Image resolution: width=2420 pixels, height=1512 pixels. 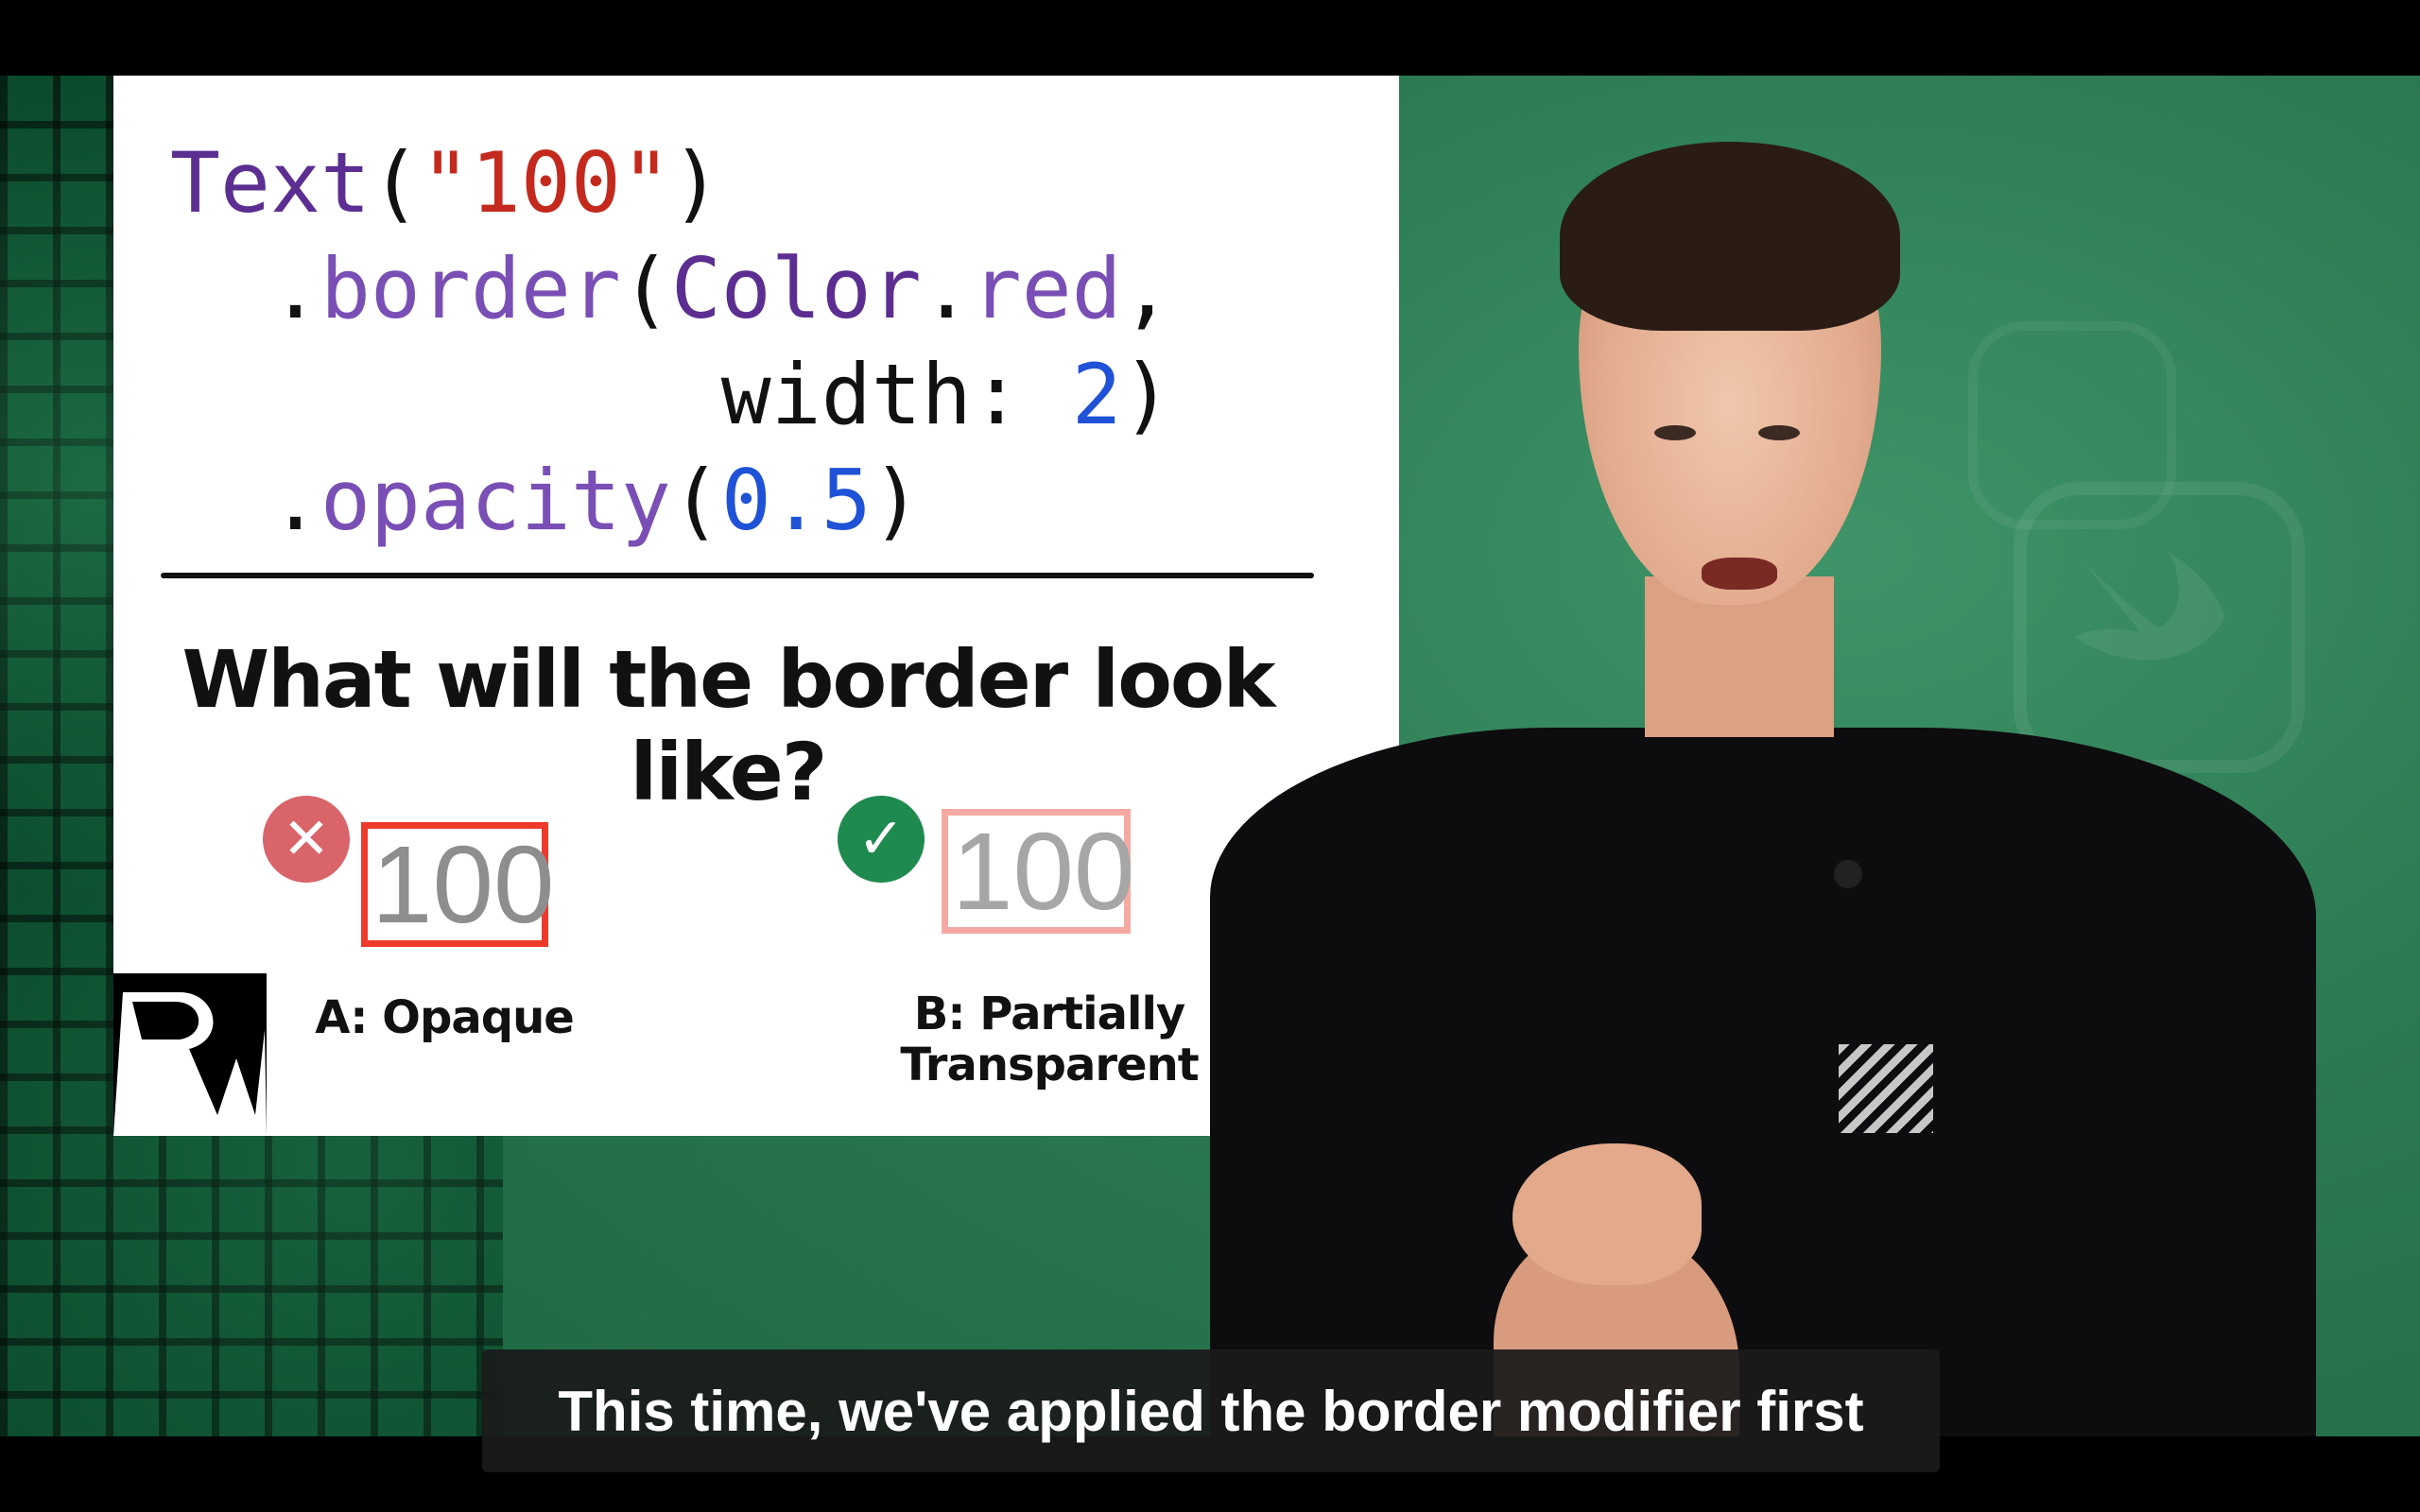 I want to click on code-token-member: red, so click(x=1046, y=288).